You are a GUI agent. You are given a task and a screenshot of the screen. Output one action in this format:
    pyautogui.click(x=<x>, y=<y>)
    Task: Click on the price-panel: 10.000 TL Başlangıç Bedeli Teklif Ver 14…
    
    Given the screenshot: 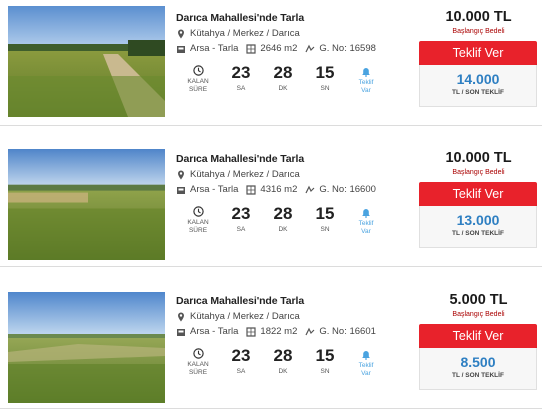 What is the action you would take?
    pyautogui.click(x=478, y=57)
    